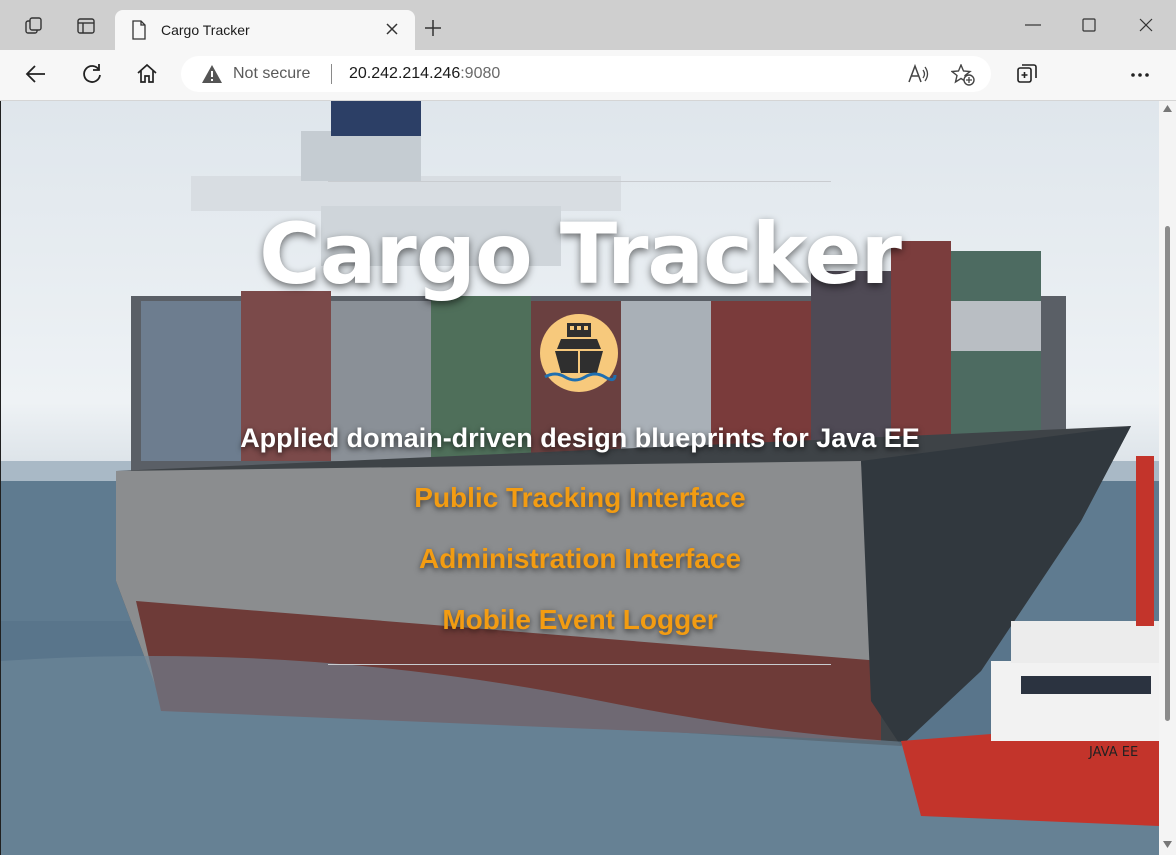 This screenshot has width=1176, height=855. What do you see at coordinates (579, 664) in the screenshot?
I see `bottom-divider` at bounding box center [579, 664].